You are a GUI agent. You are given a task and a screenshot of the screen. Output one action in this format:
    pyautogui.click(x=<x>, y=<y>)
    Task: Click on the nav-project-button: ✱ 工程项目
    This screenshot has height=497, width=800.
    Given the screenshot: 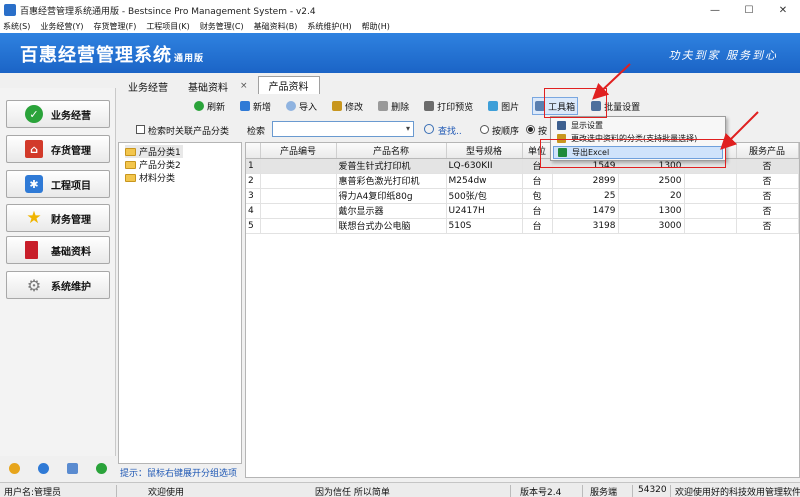 What is the action you would take?
    pyautogui.click(x=58, y=184)
    